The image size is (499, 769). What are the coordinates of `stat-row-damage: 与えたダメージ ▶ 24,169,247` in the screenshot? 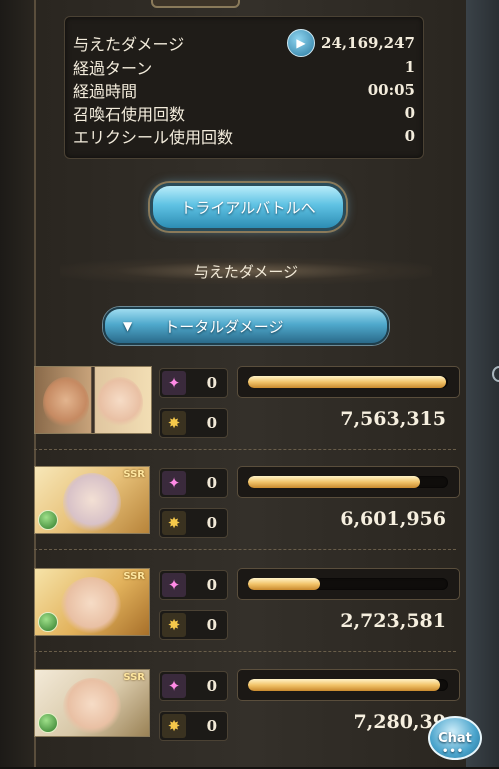 It's located at (244, 42).